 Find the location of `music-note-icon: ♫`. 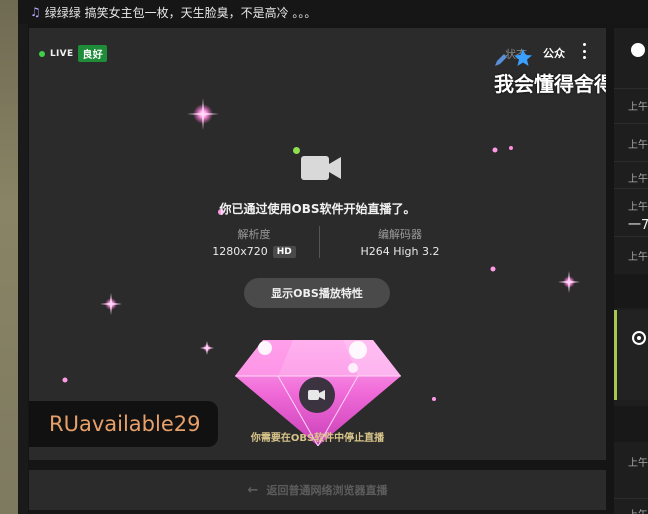

music-note-icon: ♫ is located at coordinates (35, 12).